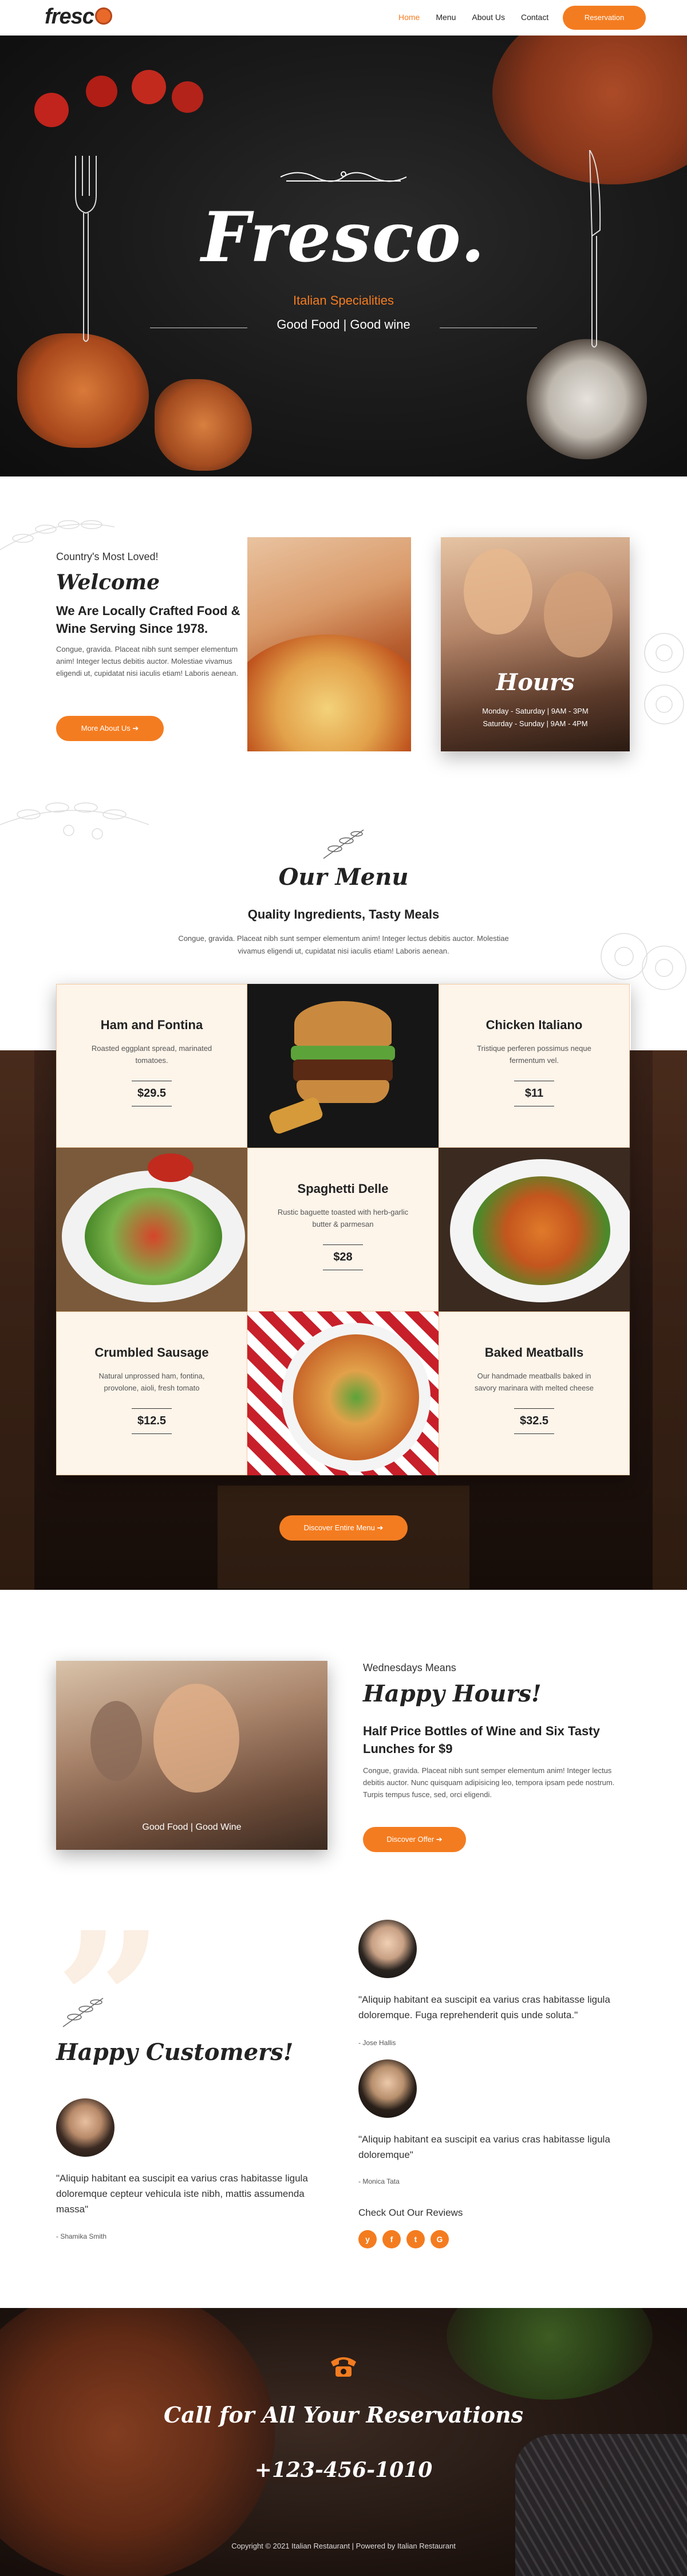  I want to click on footer-title: Call for All Your Reservations, so click(343, 2415).